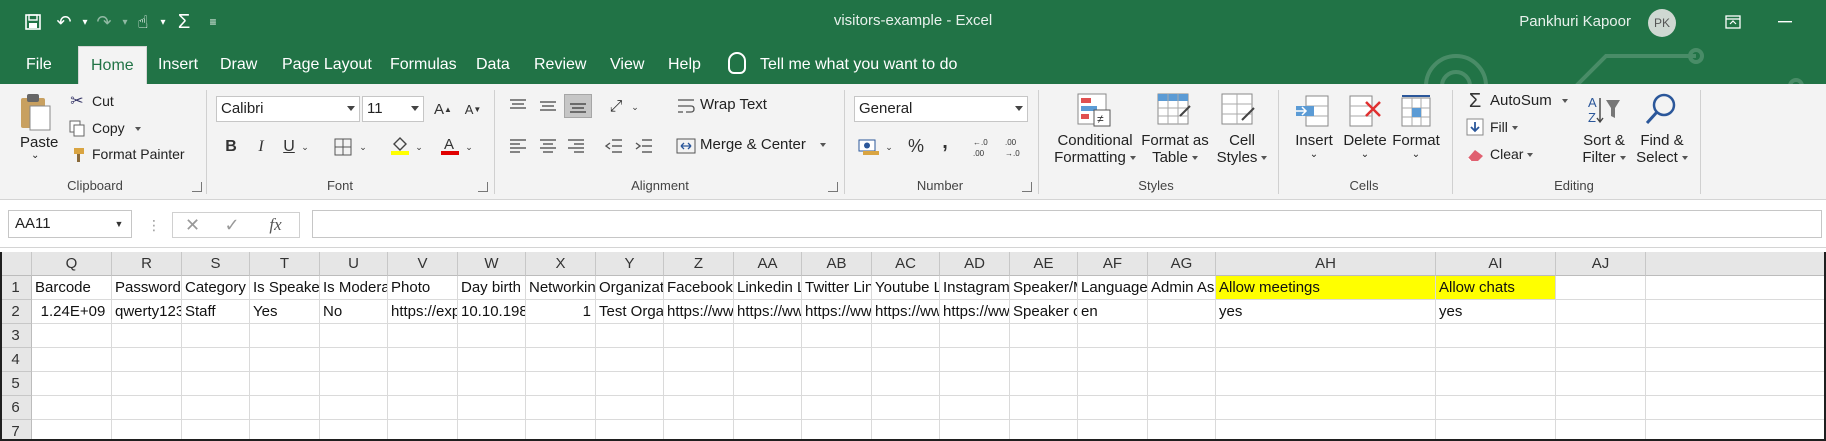 This screenshot has width=1826, height=441. What do you see at coordinates (116, 128) in the screenshot?
I see `copy-button: Copy` at bounding box center [116, 128].